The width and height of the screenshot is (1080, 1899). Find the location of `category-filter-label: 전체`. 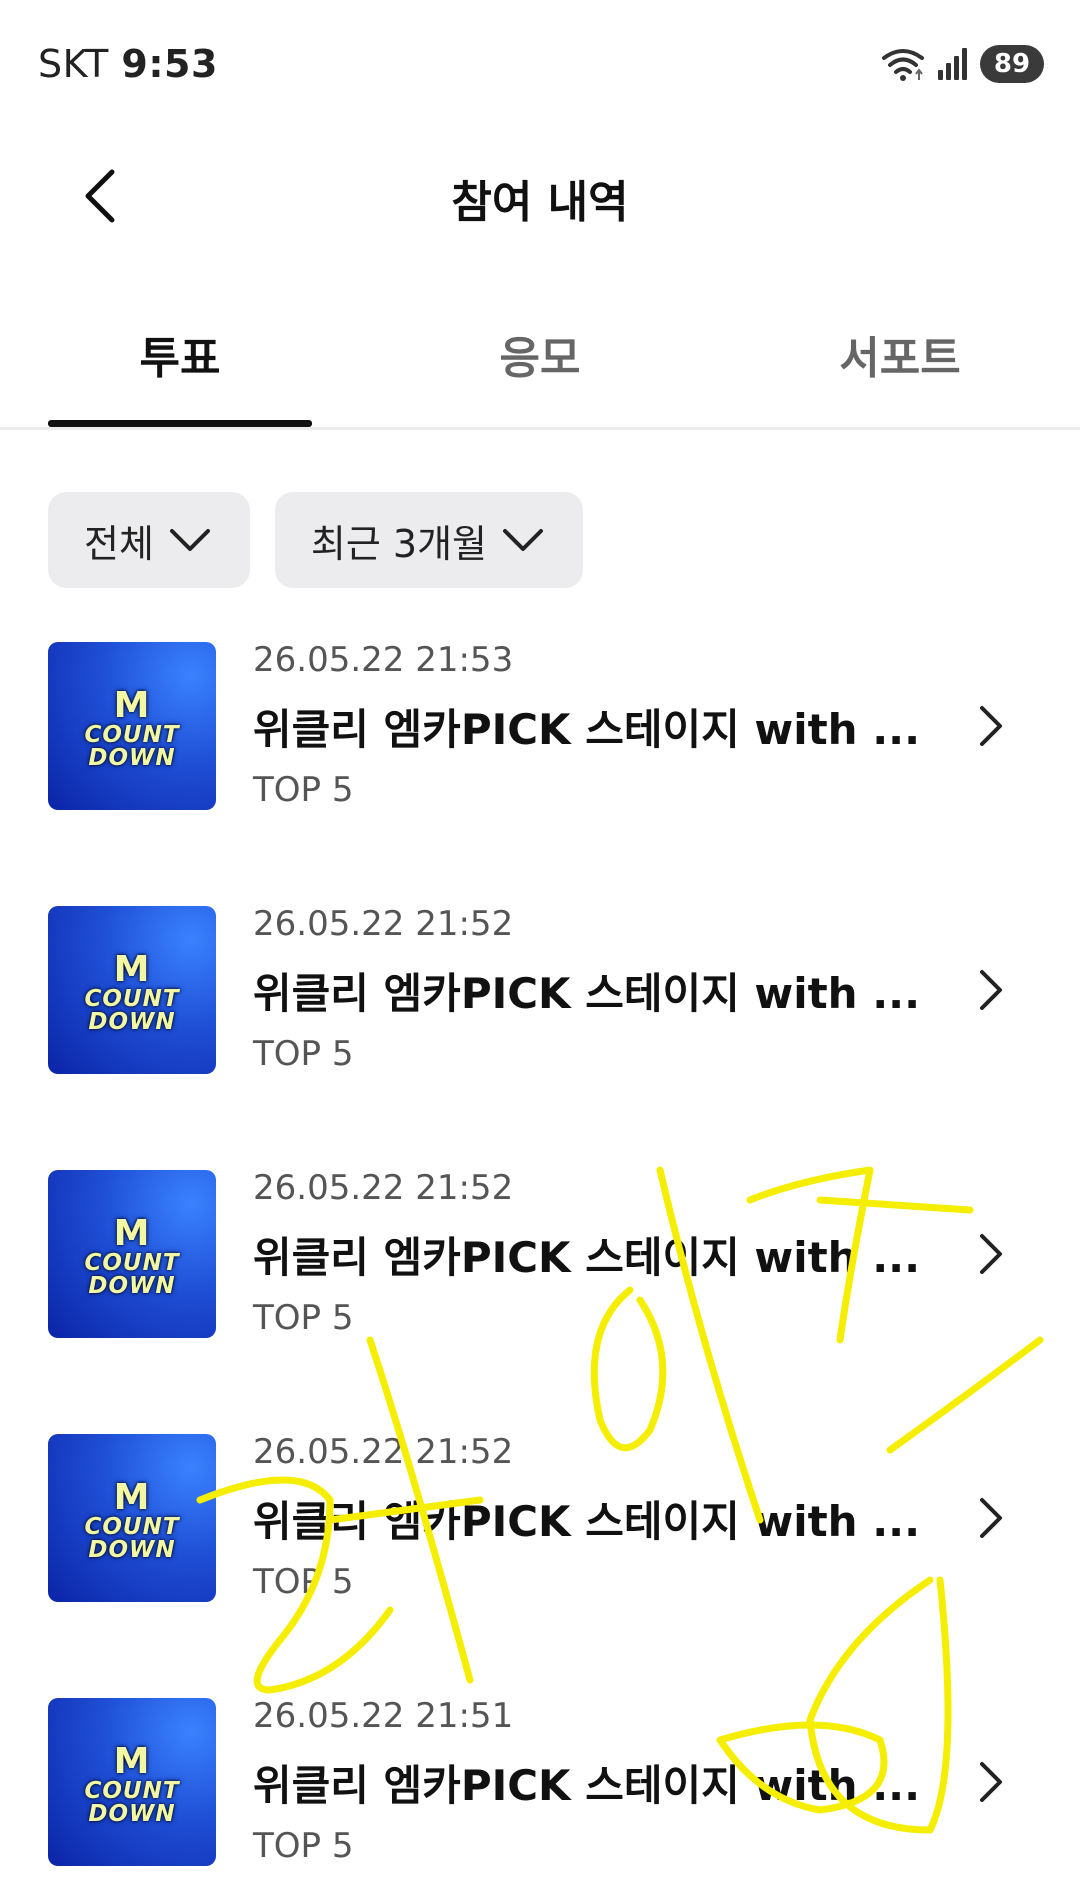

category-filter-label: 전체 is located at coordinates (119, 543).